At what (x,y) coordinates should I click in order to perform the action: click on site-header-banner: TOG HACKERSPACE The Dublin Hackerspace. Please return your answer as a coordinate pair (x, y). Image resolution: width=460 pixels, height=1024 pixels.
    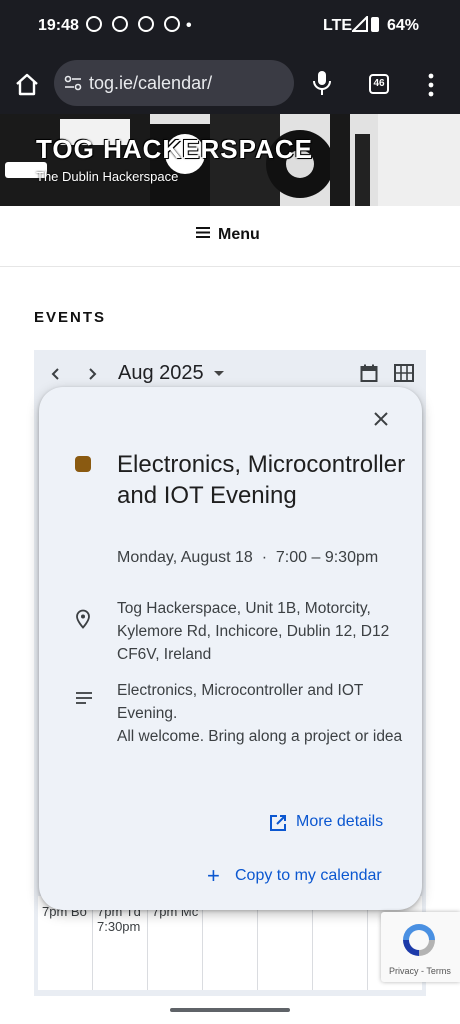
    Looking at the image, I should click on (230, 160).